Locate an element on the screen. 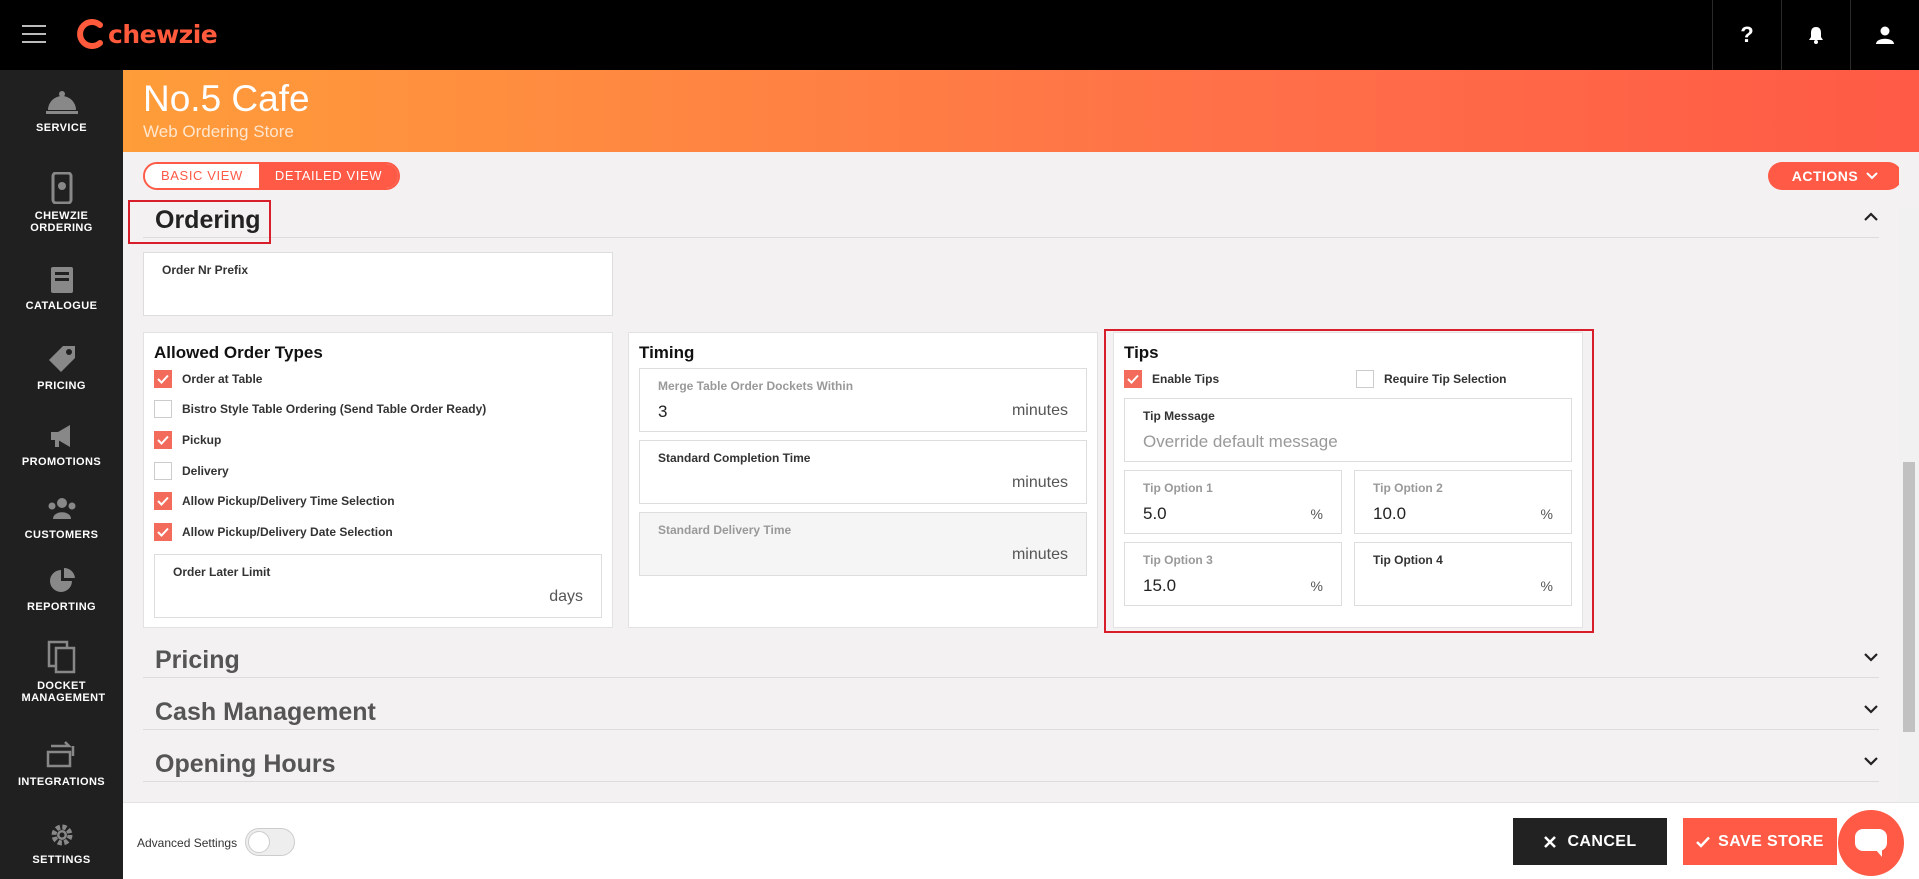  app-logo: chewzie is located at coordinates (147, 34).